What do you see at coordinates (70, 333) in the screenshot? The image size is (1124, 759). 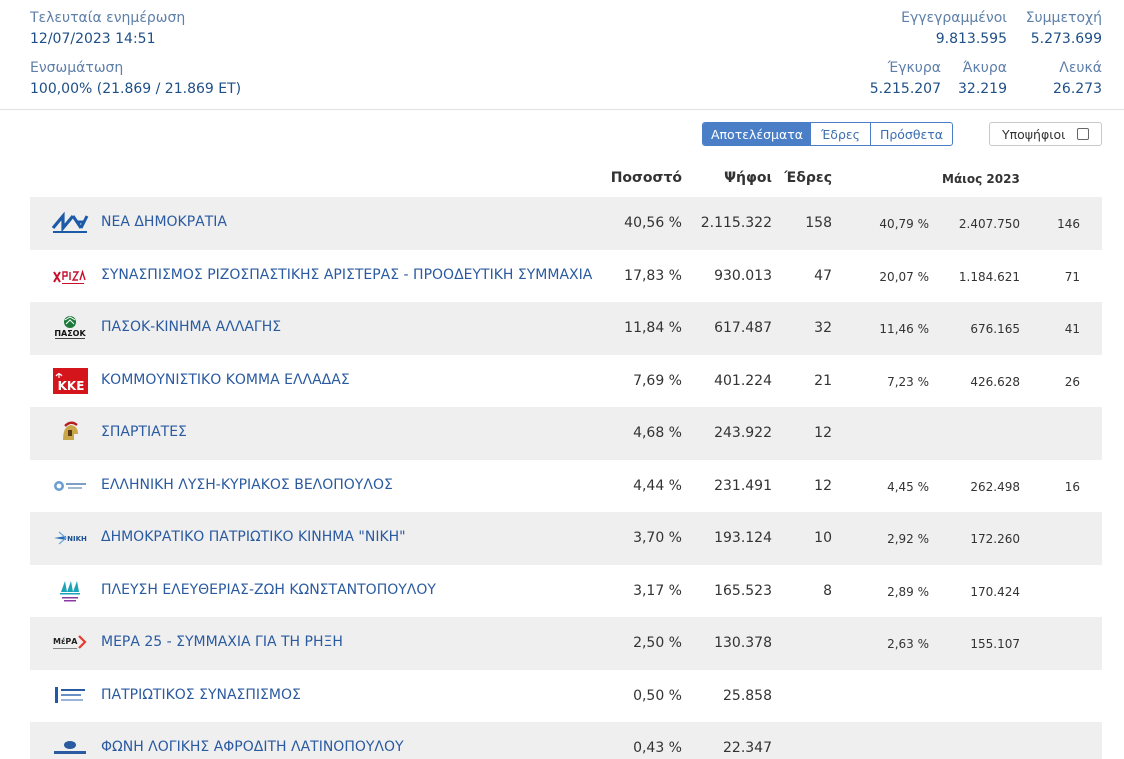 I see `svg-text: ΠΑΣΟΚ` at bounding box center [70, 333].